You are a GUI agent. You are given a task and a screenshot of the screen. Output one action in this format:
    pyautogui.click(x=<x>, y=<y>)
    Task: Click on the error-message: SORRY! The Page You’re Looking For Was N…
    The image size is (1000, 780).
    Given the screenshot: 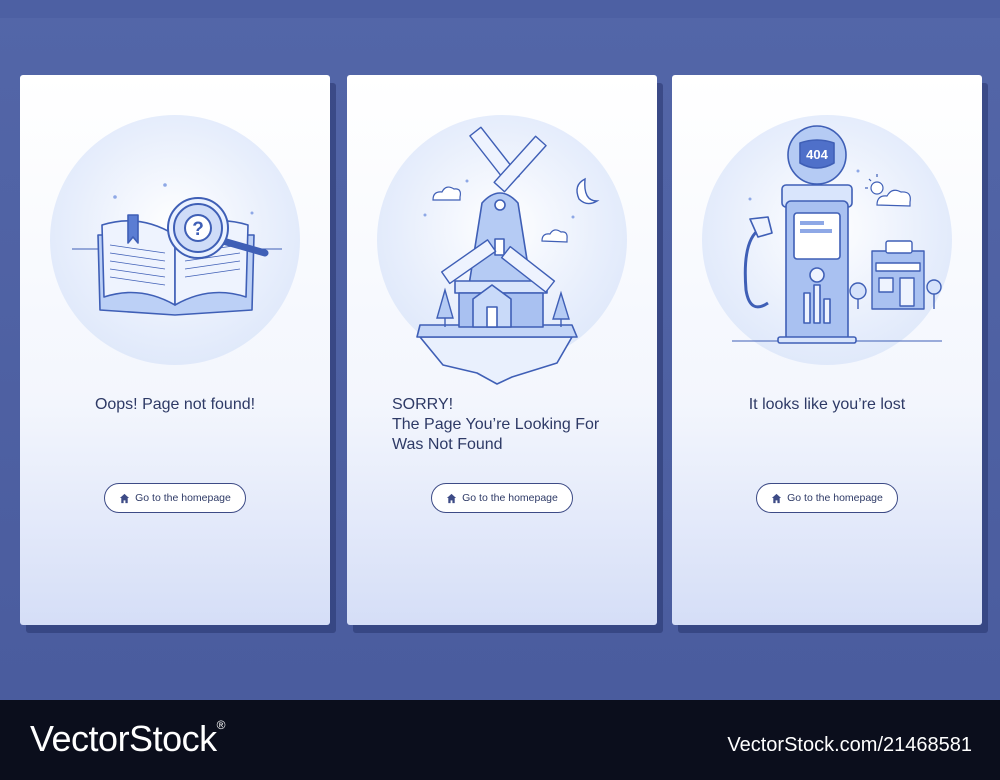 What is the action you would take?
    pyautogui.click(x=495, y=425)
    